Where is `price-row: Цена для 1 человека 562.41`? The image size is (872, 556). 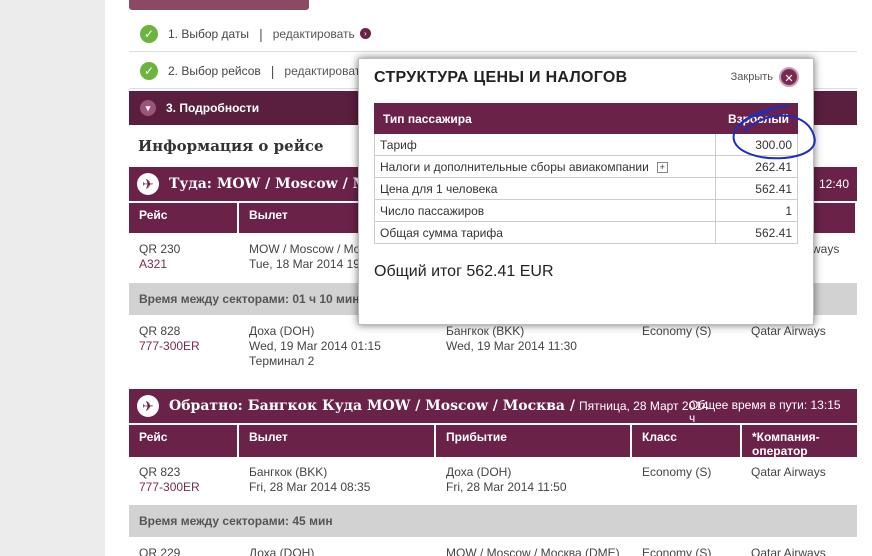 price-row: Цена для 1 человека 562.41 is located at coordinates (586, 188).